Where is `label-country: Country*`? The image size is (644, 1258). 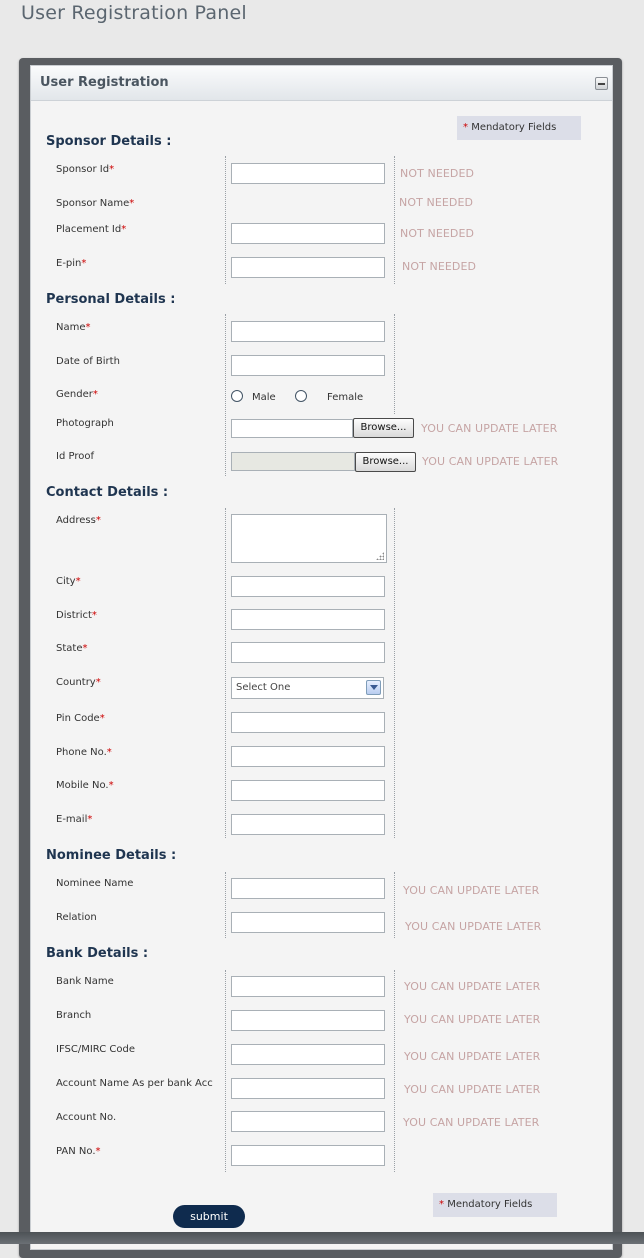 label-country: Country* is located at coordinates (78, 682).